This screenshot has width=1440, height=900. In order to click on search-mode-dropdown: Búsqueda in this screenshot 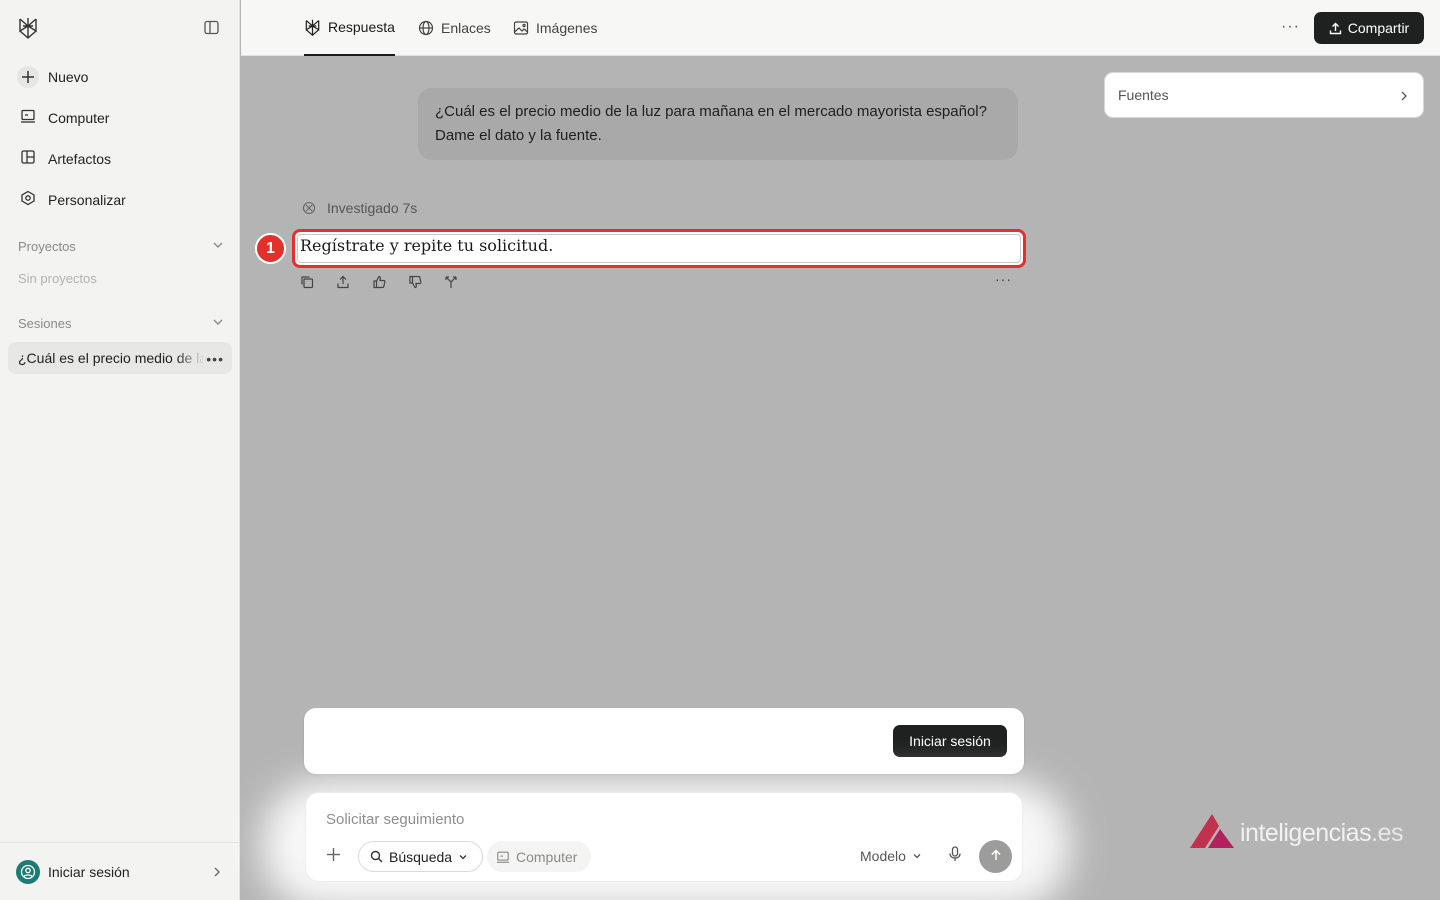, I will do `click(420, 856)`.